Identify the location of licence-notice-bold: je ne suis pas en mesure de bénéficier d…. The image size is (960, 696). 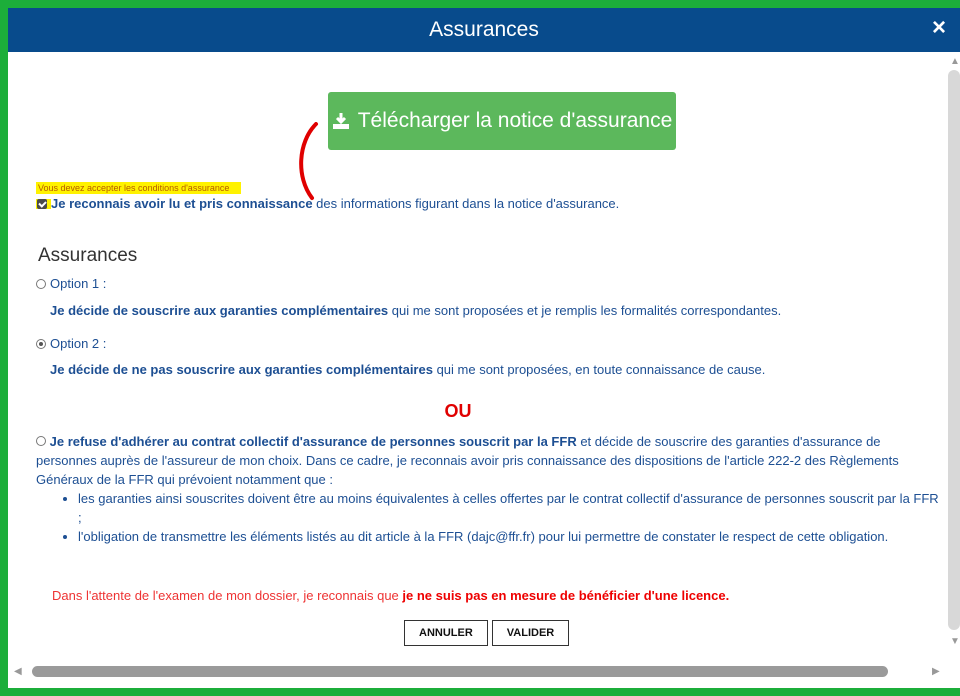
(566, 595).